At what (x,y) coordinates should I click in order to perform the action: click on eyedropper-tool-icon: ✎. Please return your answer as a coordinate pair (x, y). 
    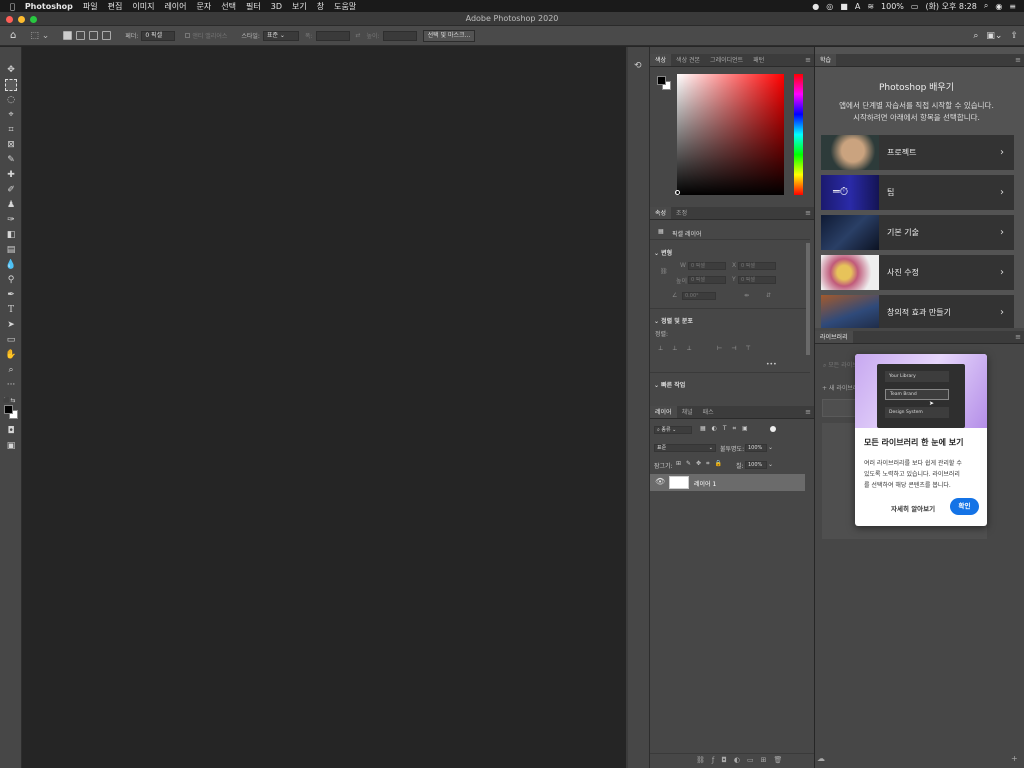
    Looking at the image, I should click on (11, 160).